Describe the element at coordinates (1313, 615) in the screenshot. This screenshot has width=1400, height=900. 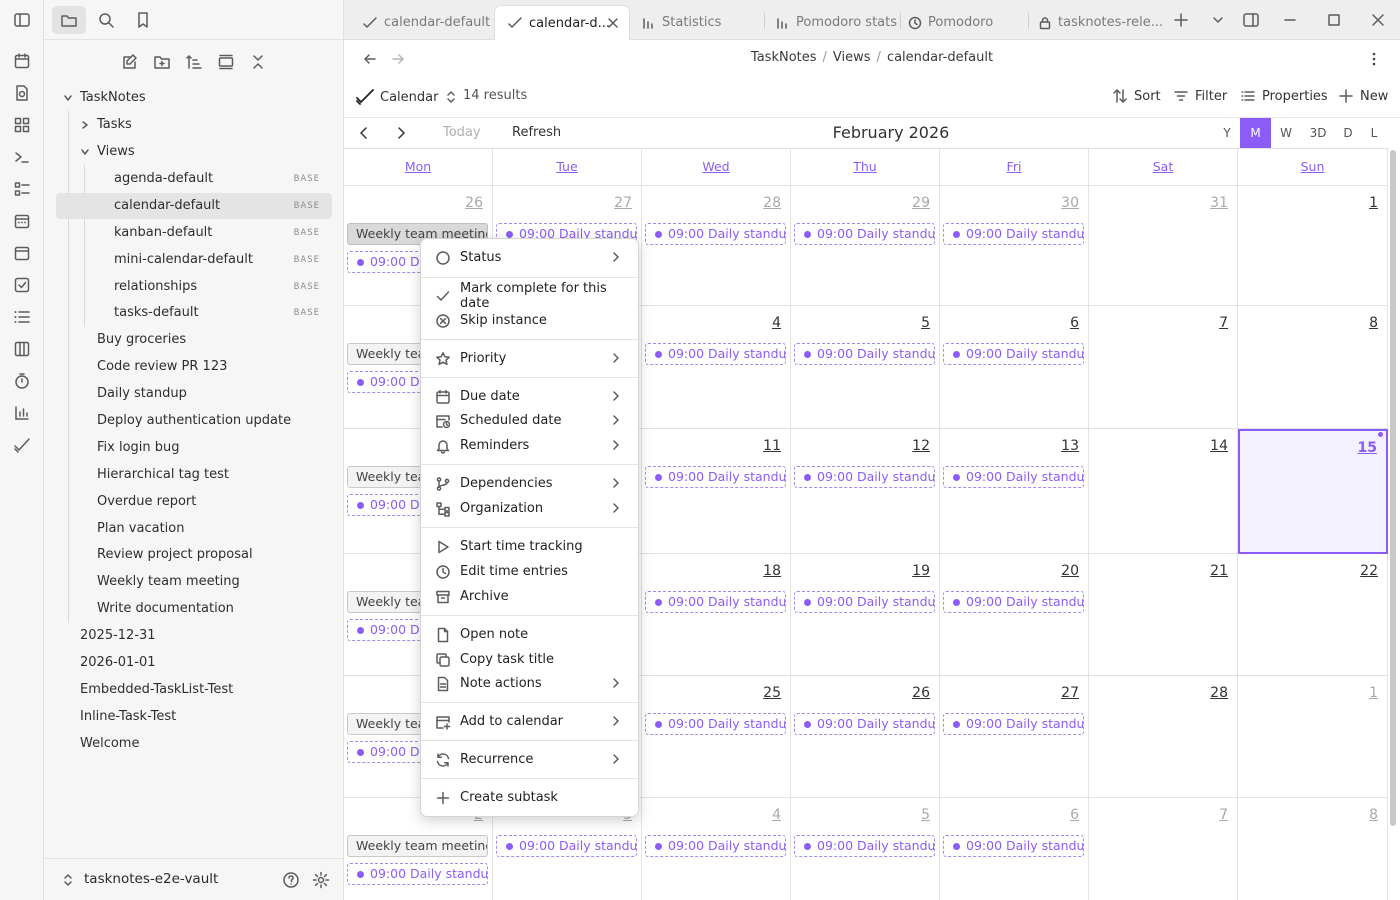
I see `day-cell: 22` at that location.